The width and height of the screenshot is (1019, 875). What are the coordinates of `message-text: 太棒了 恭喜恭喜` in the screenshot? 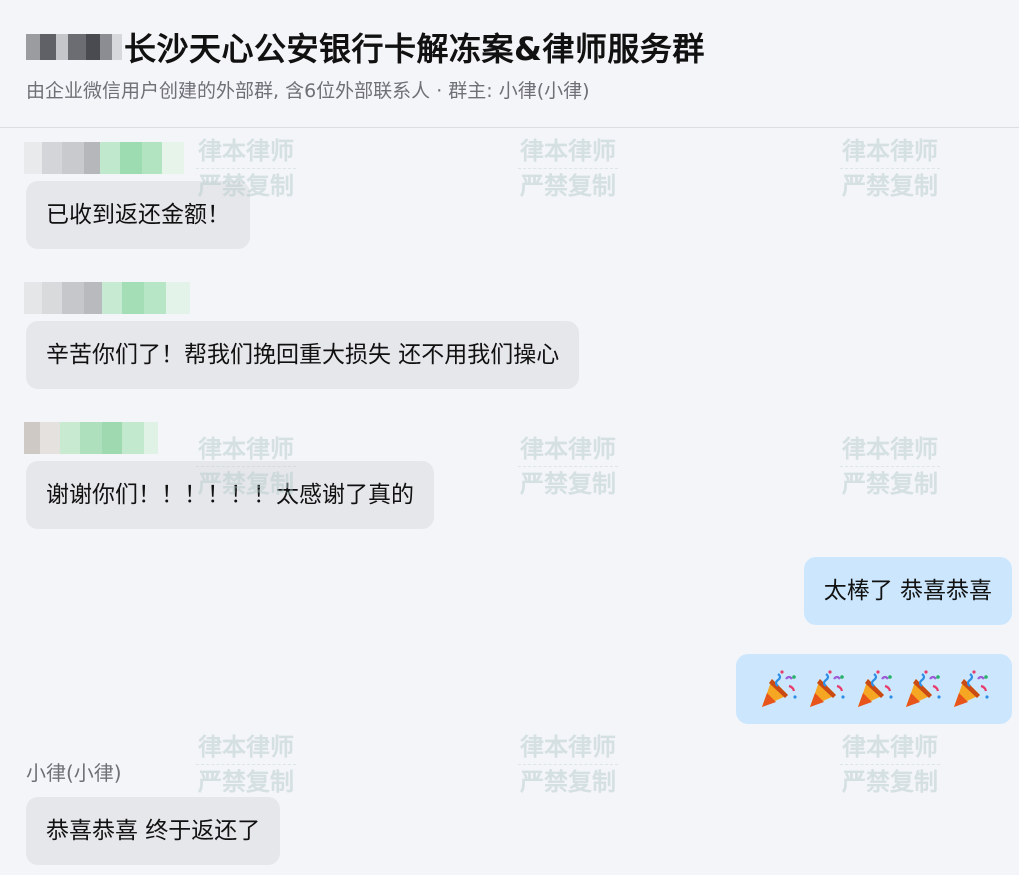 It's located at (907, 591).